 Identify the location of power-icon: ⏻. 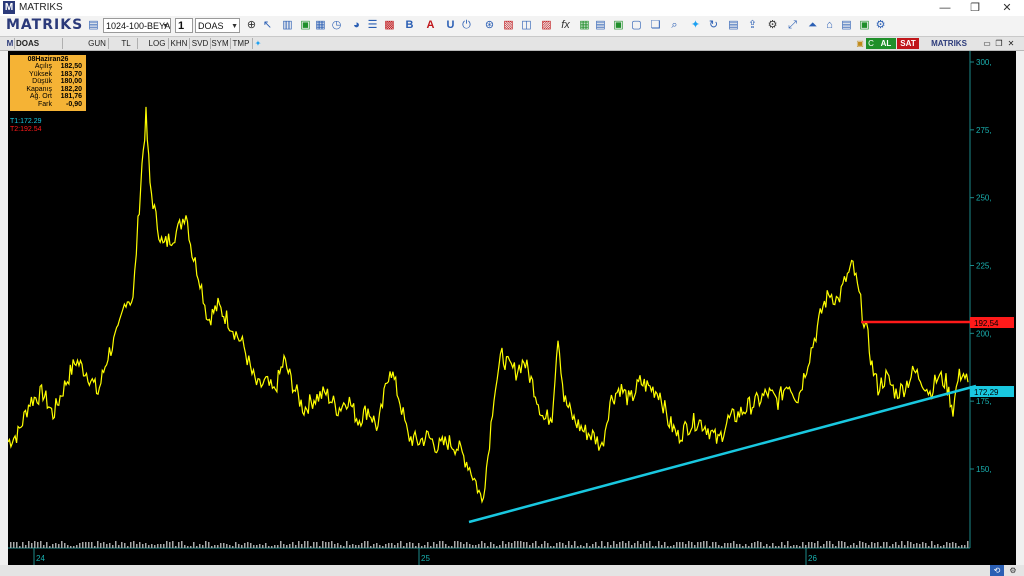
(466, 25).